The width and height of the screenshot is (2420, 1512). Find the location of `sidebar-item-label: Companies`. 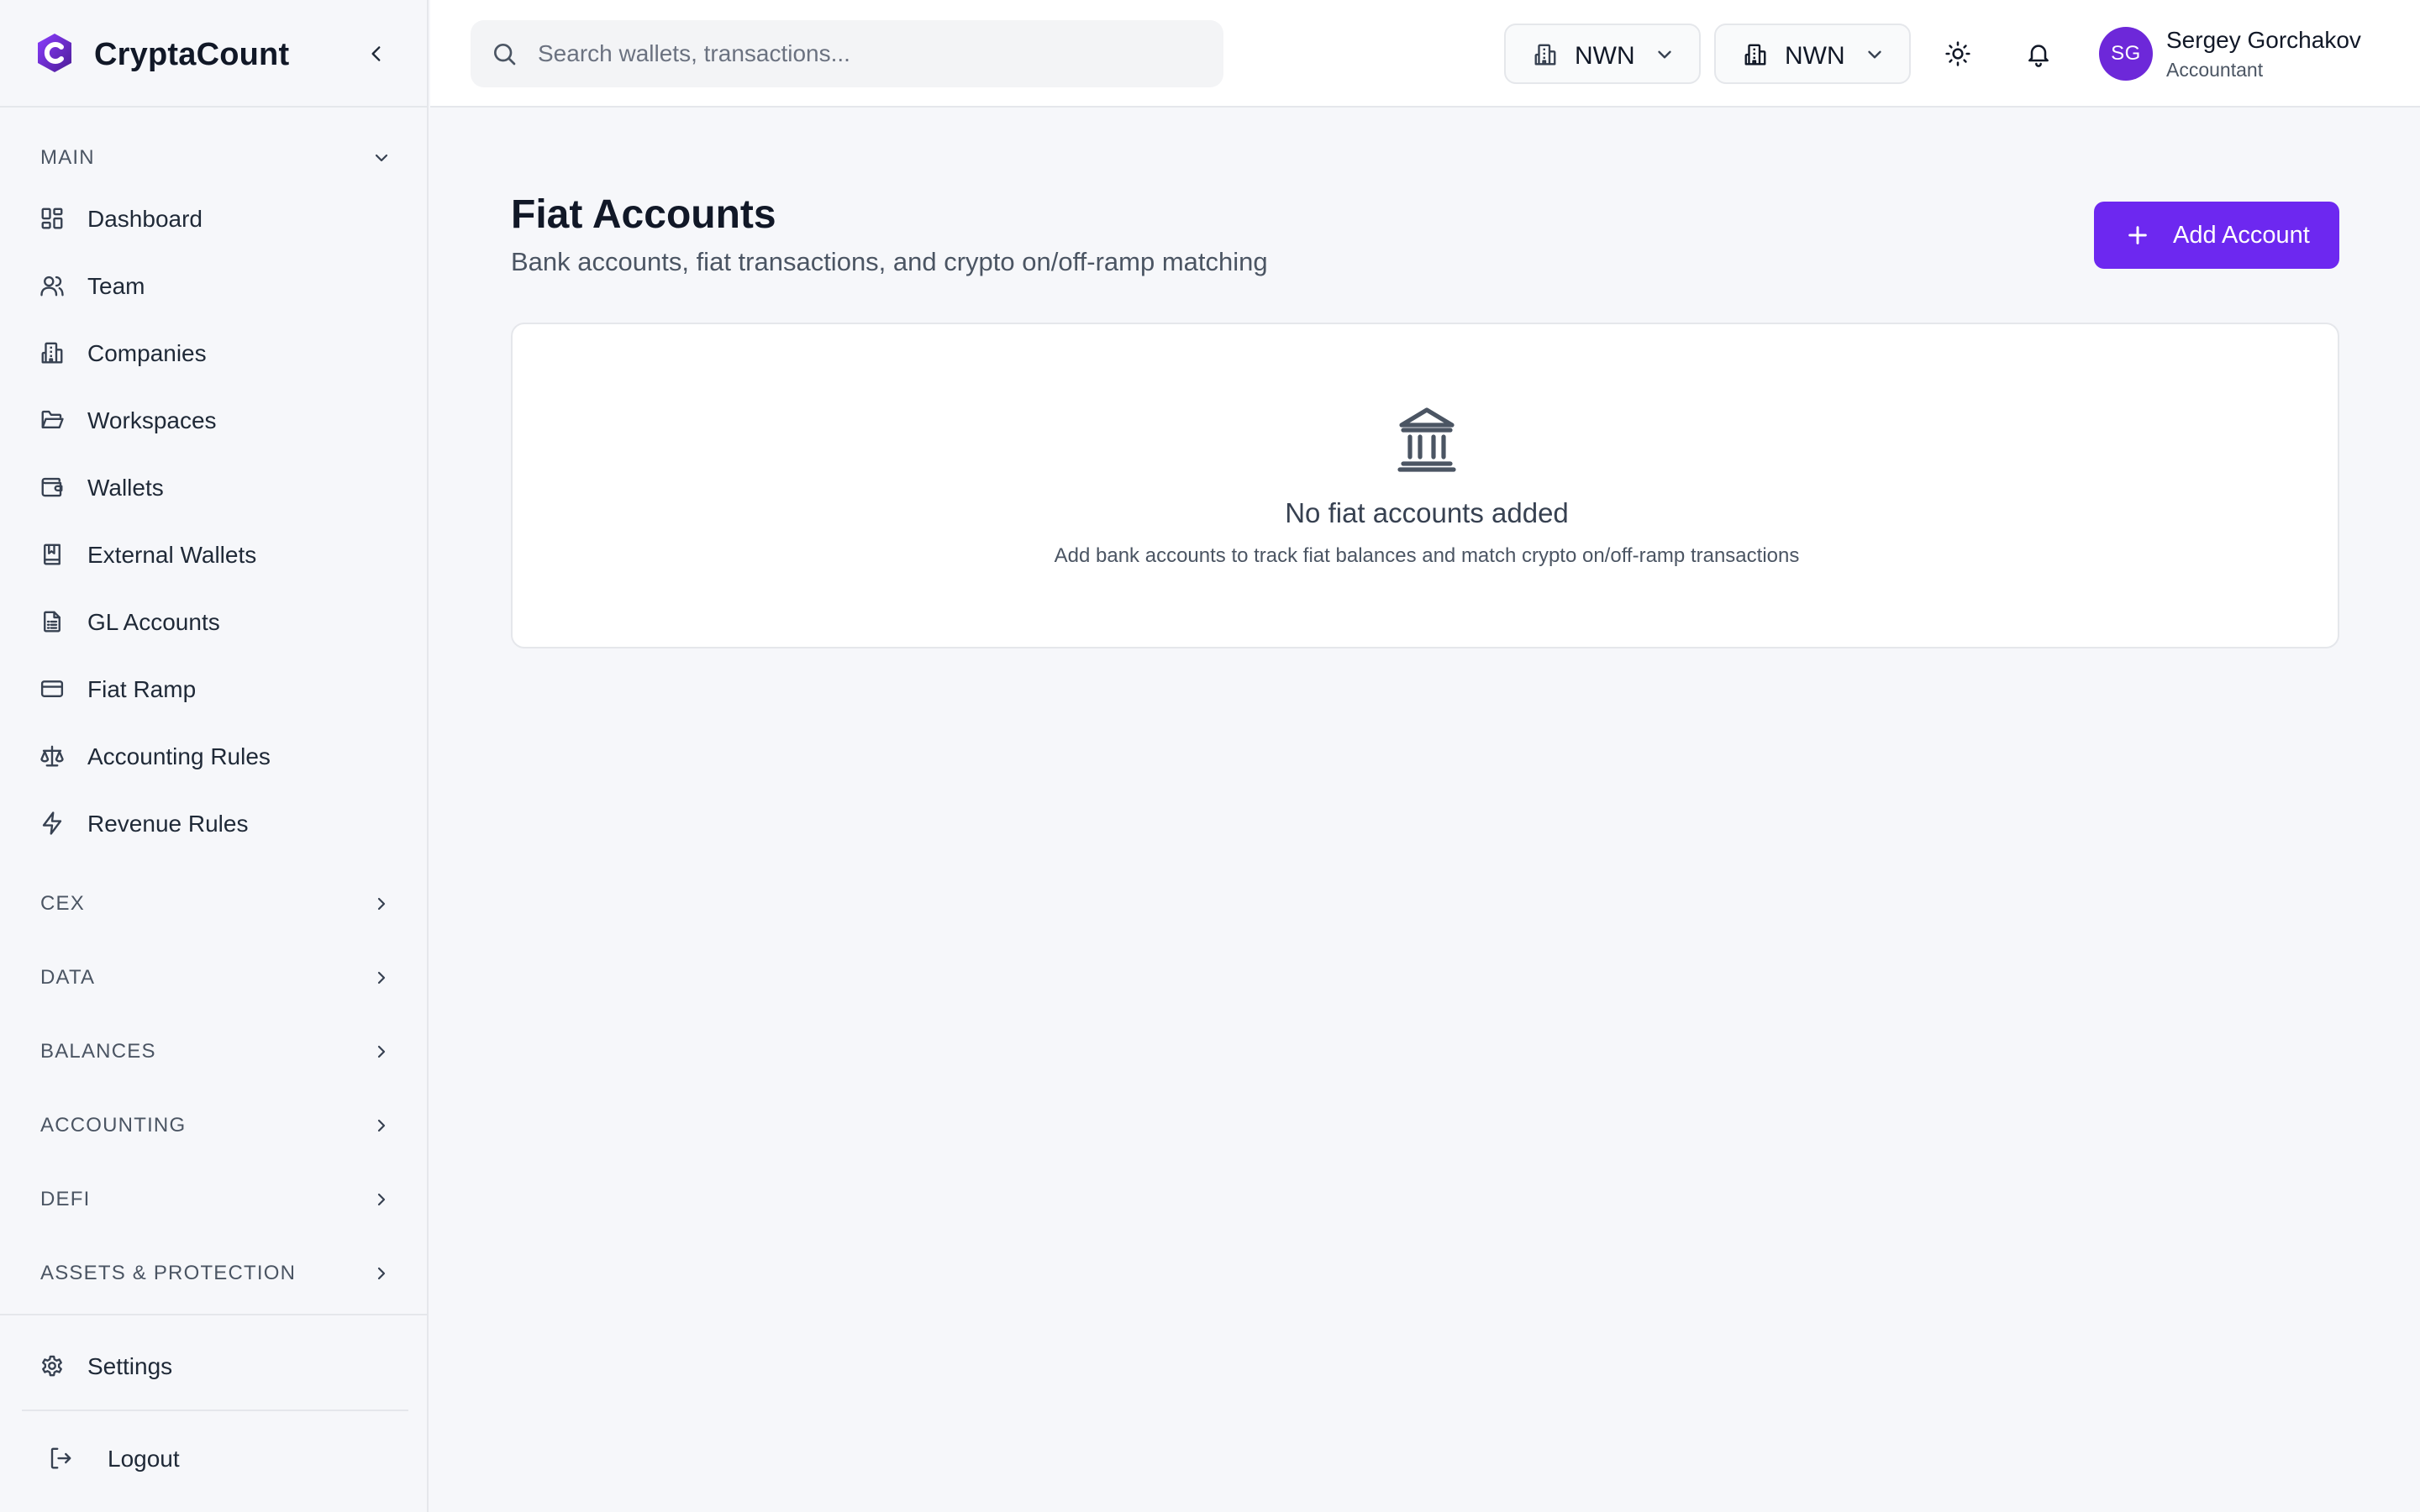

sidebar-item-label: Companies is located at coordinates (147, 353).